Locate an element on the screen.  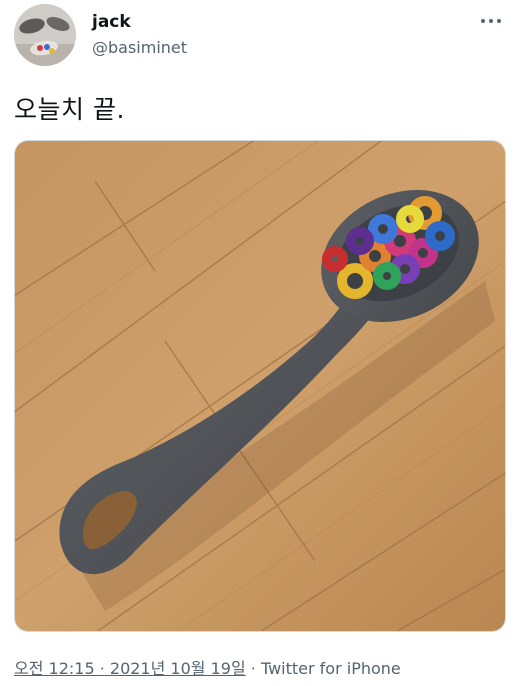
tweet-source: Twitter for iPhone is located at coordinates (331, 668).